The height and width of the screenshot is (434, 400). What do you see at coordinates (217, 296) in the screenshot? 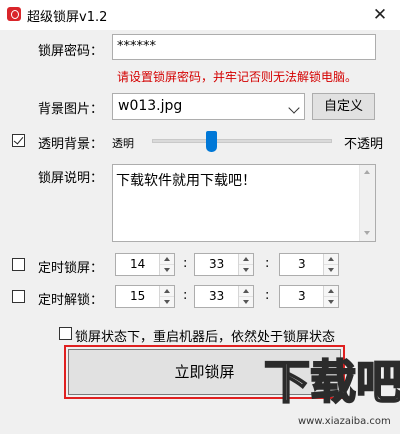
I see `timed-unlock-minute-value: 33` at bounding box center [217, 296].